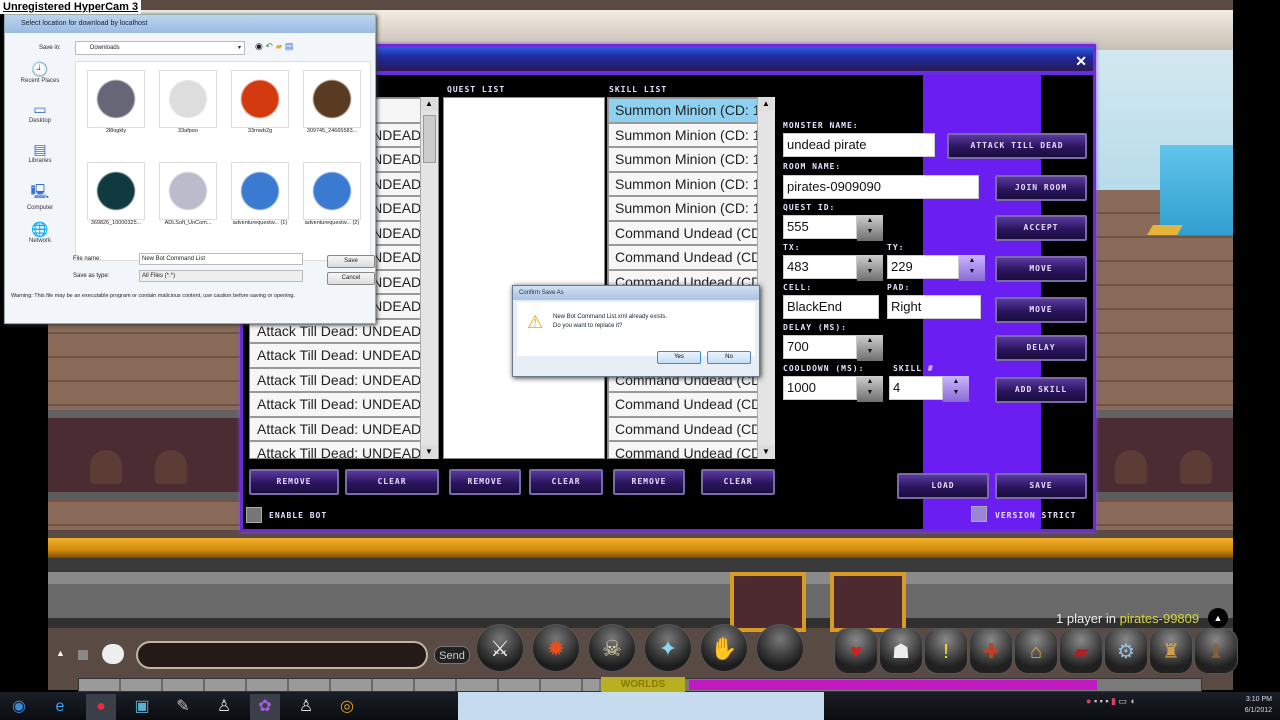 This screenshot has height=720, width=1280. I want to click on save-button: Save, so click(1041, 486).